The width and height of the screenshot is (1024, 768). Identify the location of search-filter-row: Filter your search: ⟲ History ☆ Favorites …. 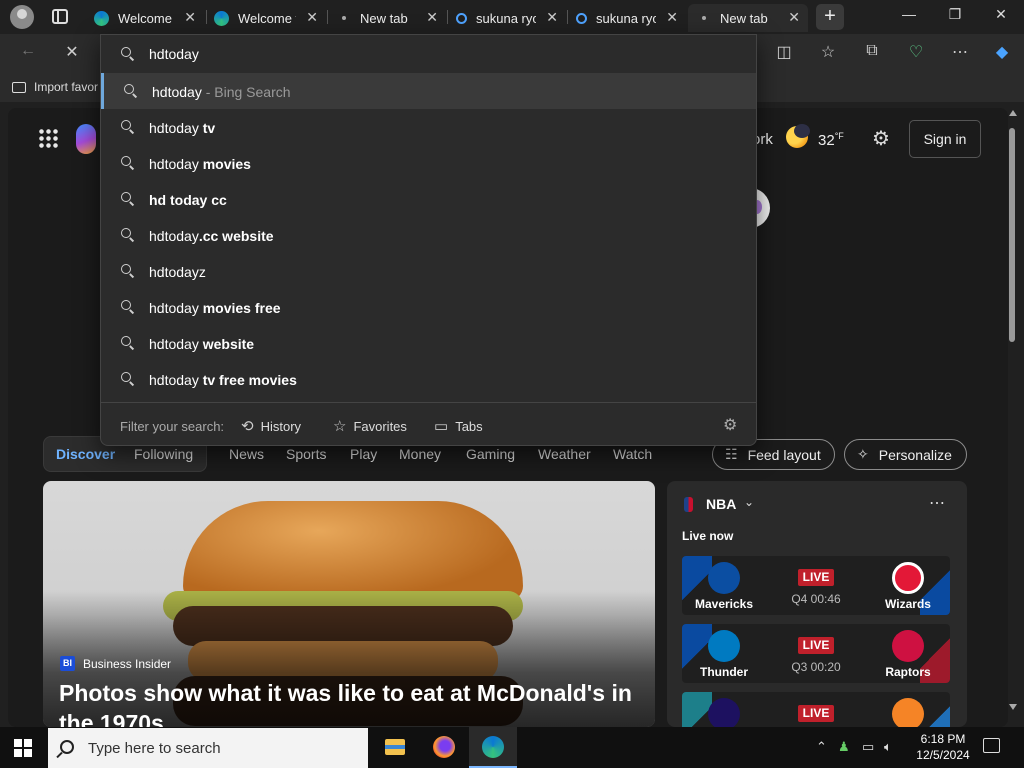
(428, 423).